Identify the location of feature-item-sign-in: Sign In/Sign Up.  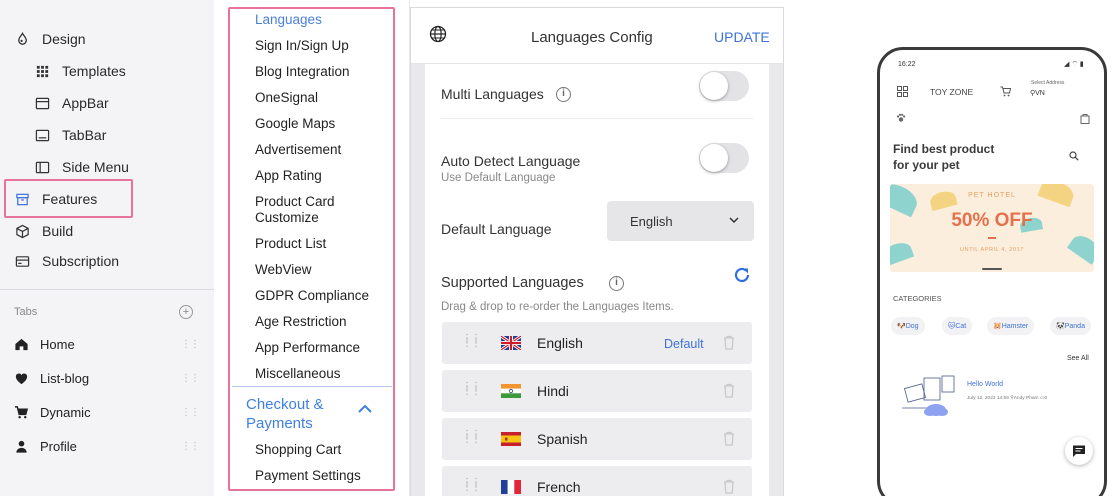
(302, 46).